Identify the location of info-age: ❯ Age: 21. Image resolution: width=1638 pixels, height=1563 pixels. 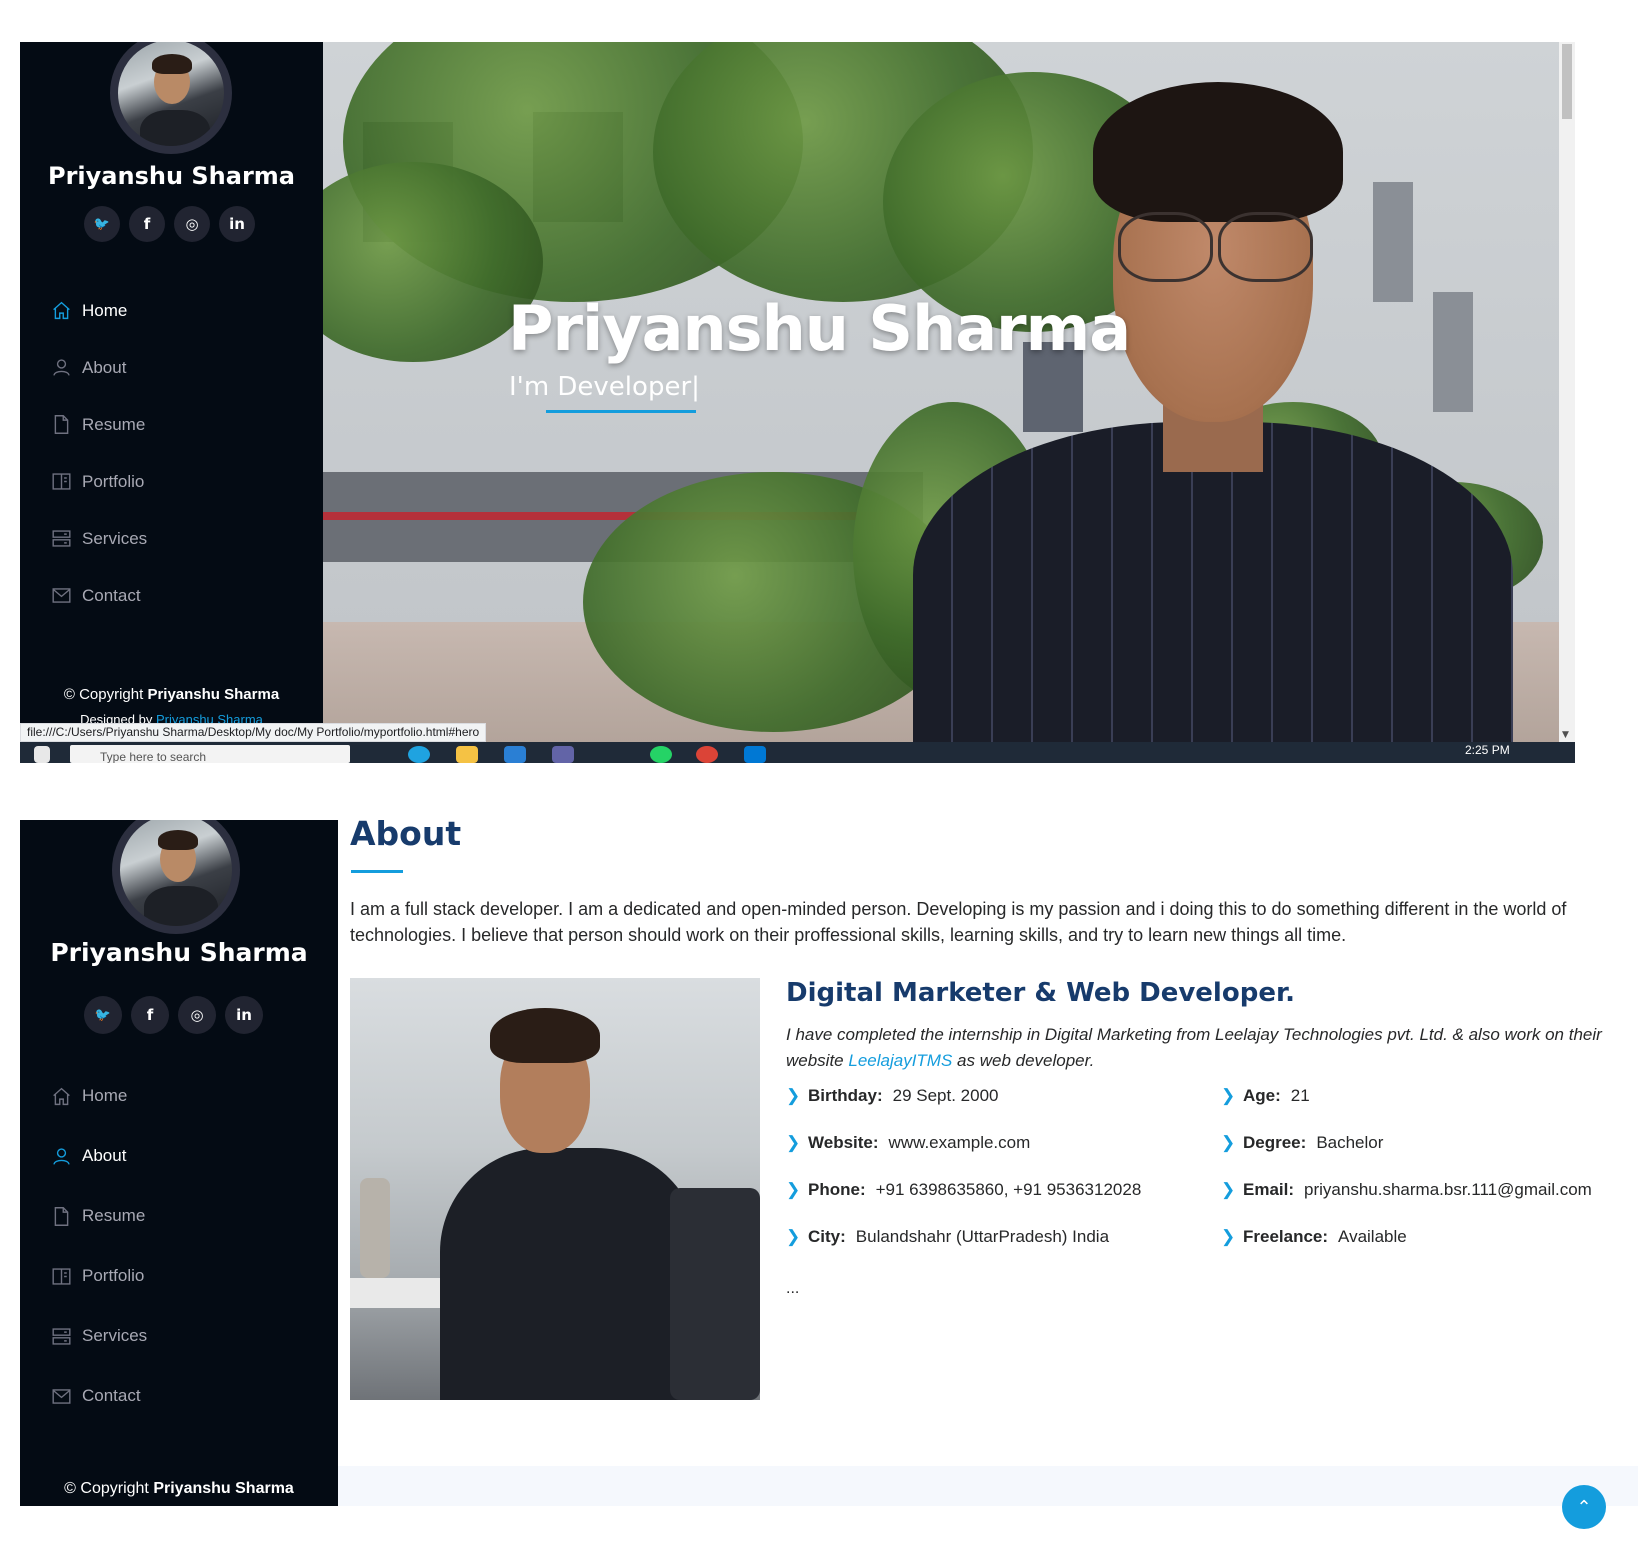
(1406, 1109).